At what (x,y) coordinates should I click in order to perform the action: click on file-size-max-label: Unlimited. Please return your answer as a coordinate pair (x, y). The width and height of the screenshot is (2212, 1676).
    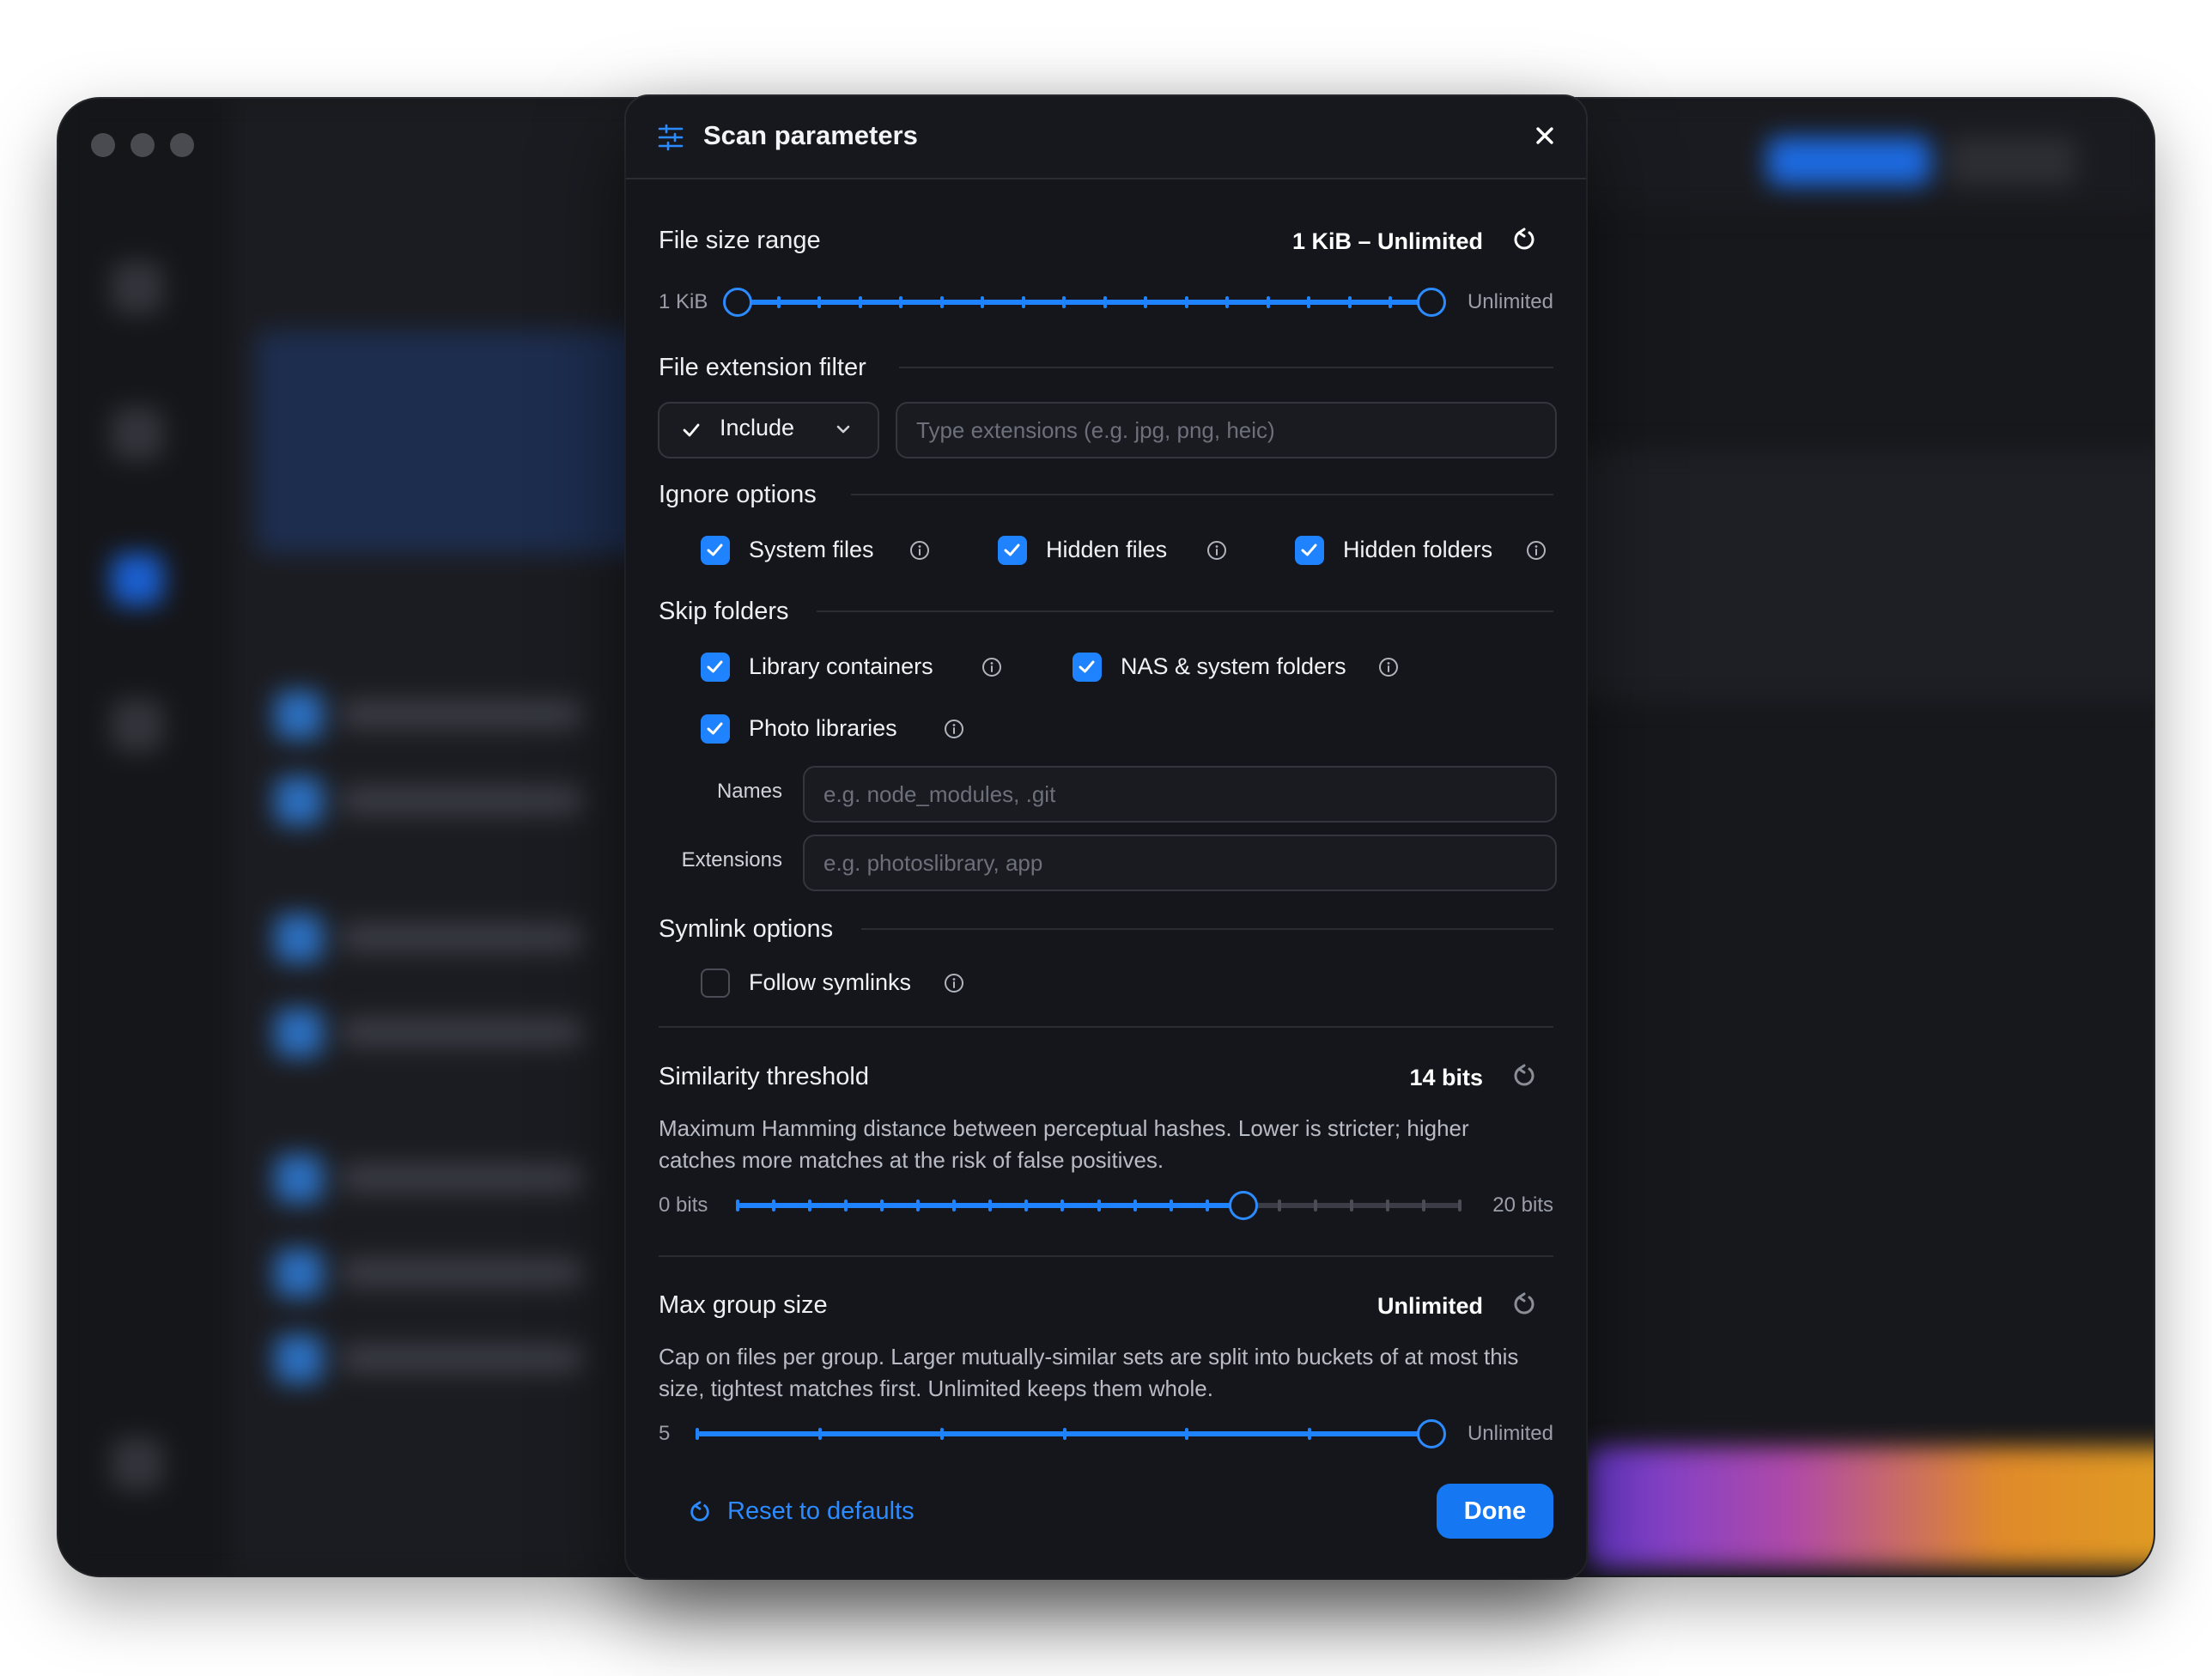
    Looking at the image, I should click on (1510, 301).